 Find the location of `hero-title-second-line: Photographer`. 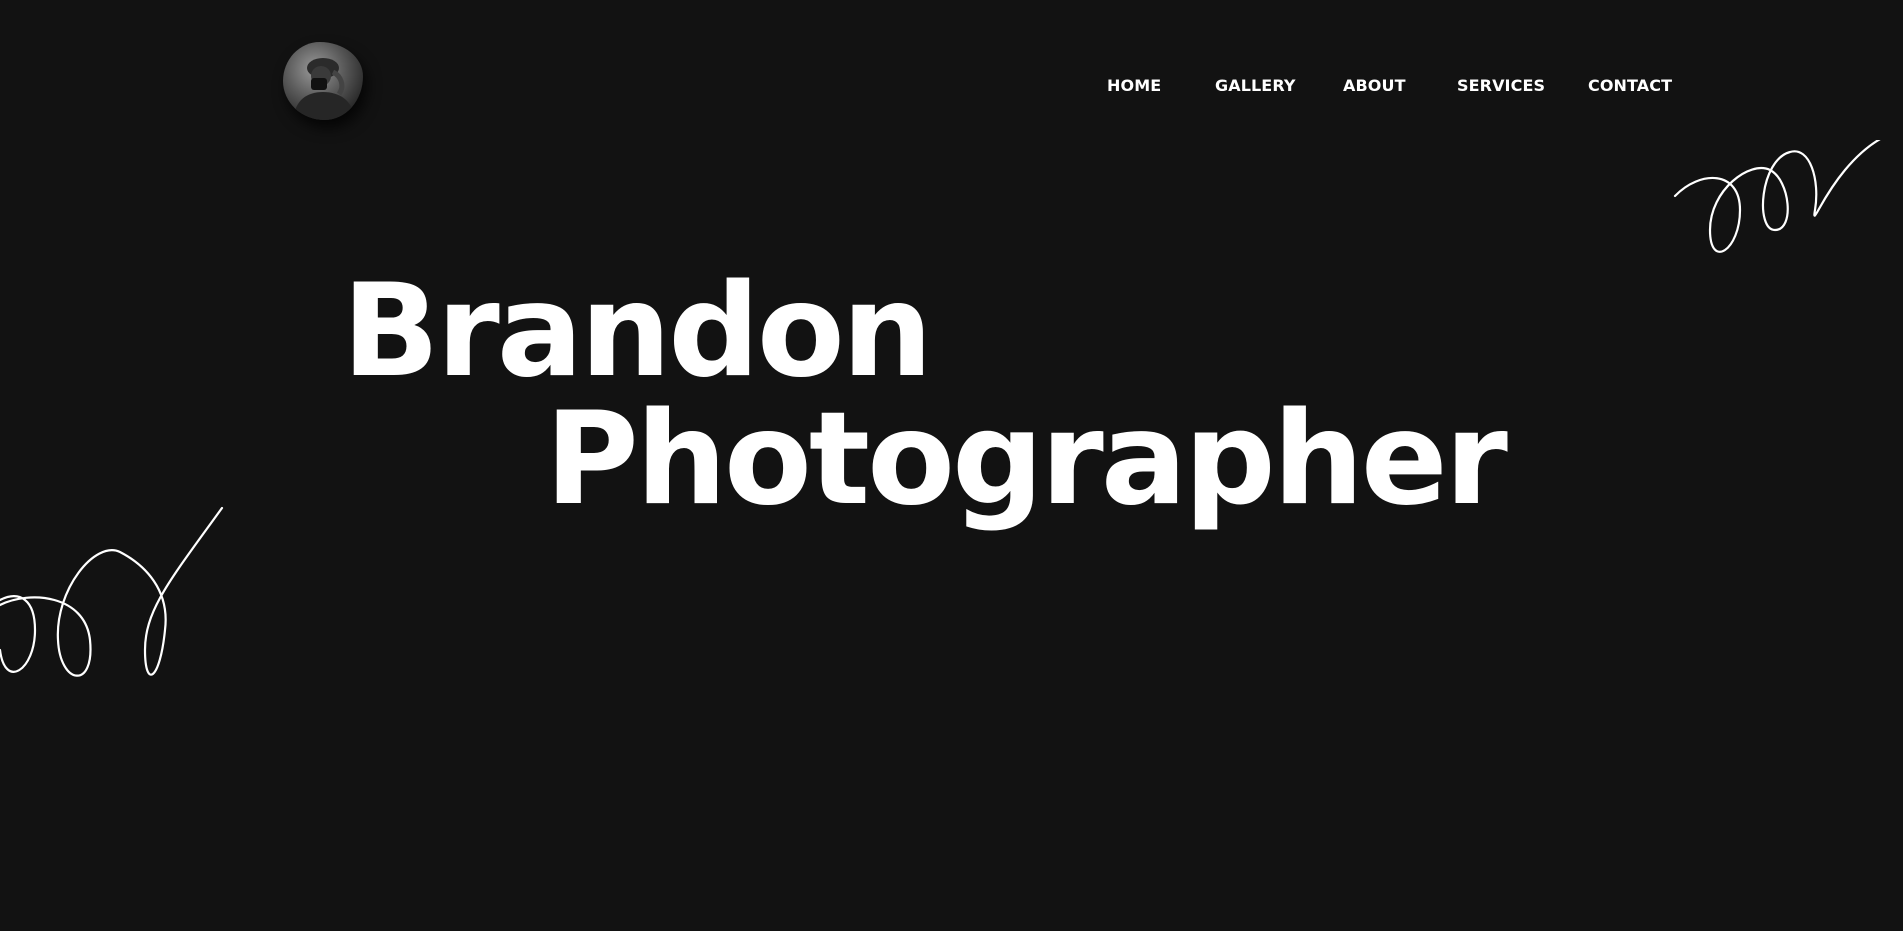

hero-title-second-line: Photographer is located at coordinates (1026, 459).